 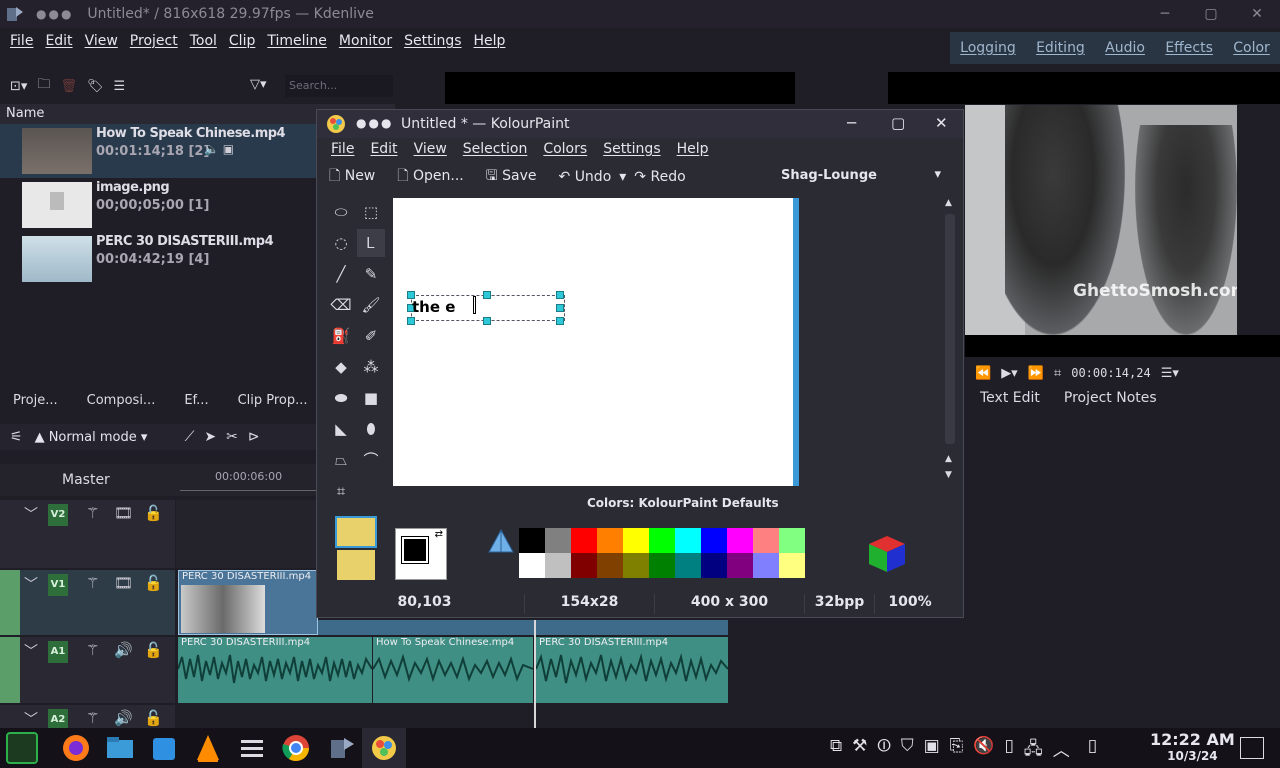 What do you see at coordinates (371, 398) in the screenshot?
I see `rectangle-icon: ■` at bounding box center [371, 398].